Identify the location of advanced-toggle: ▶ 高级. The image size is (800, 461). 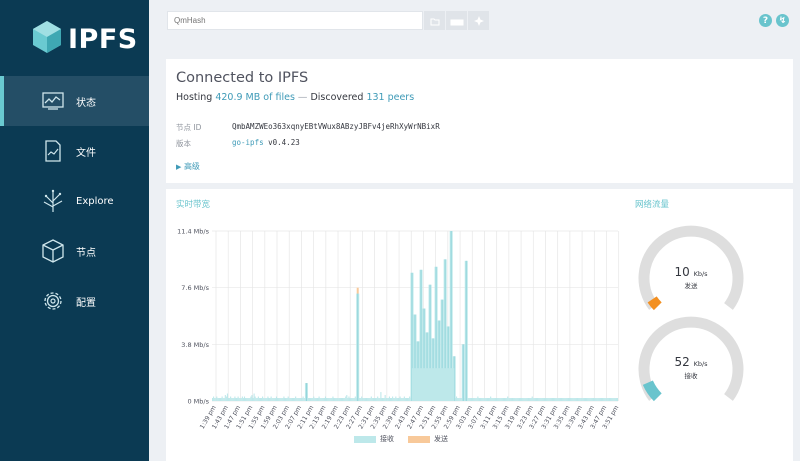
(188, 166).